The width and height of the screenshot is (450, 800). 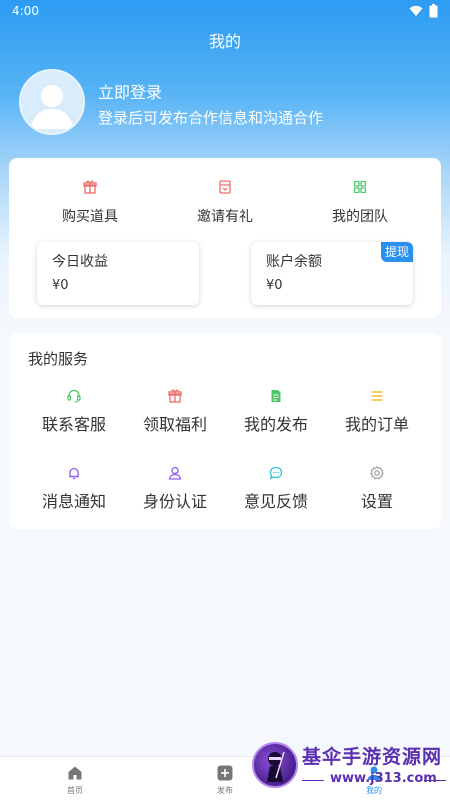 I want to click on watermark-line-right, so click(x=435, y=780).